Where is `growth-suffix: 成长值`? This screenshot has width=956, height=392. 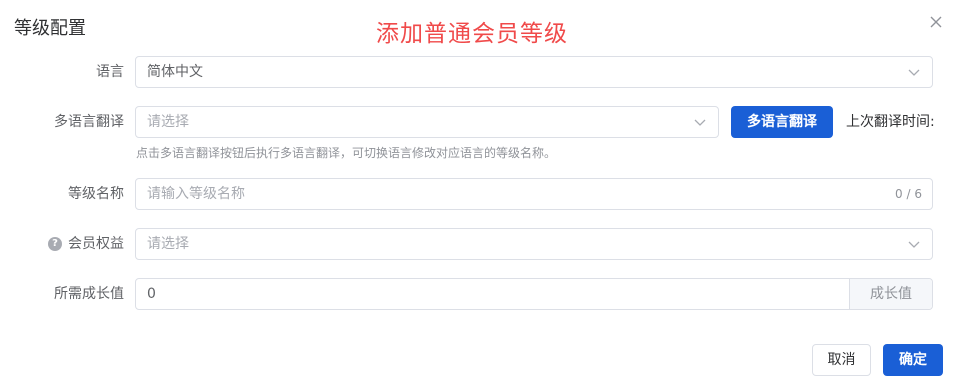
growth-suffix: 成长值 is located at coordinates (890, 294).